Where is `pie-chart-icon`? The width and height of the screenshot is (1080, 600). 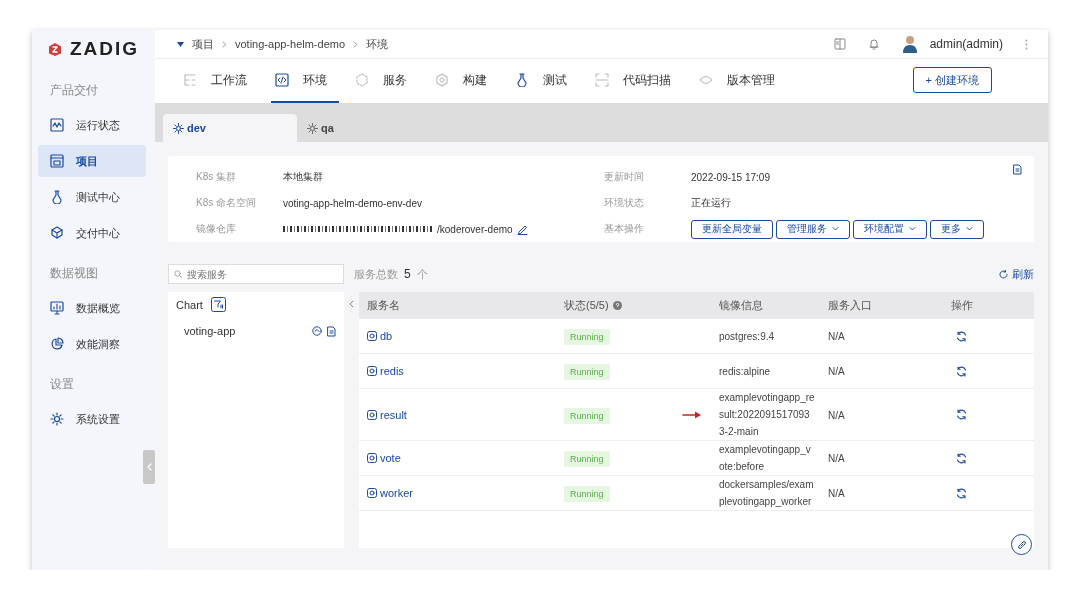
pie-chart-icon is located at coordinates (57, 344).